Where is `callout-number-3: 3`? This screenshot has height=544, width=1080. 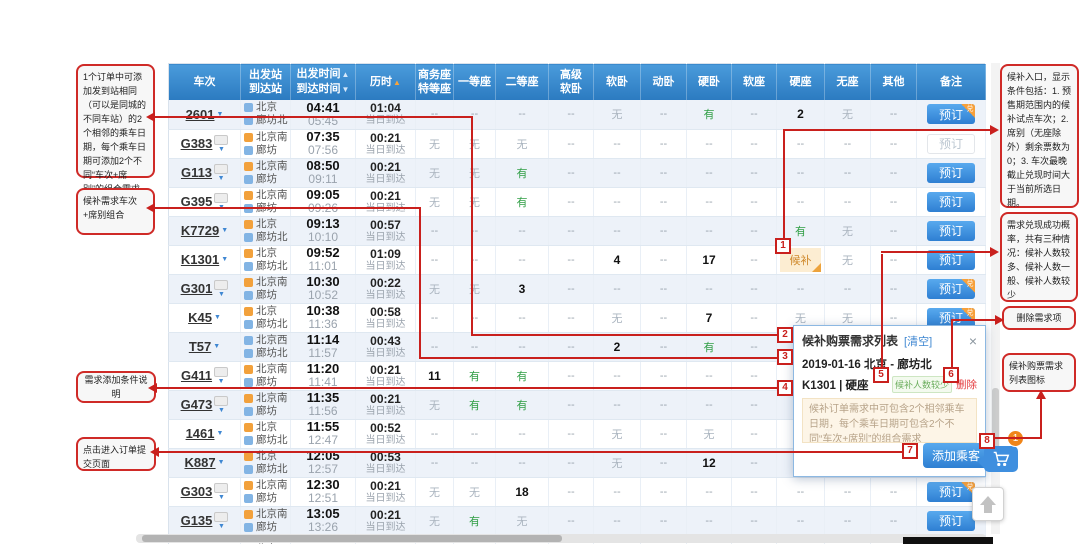 callout-number-3: 3 is located at coordinates (785, 357).